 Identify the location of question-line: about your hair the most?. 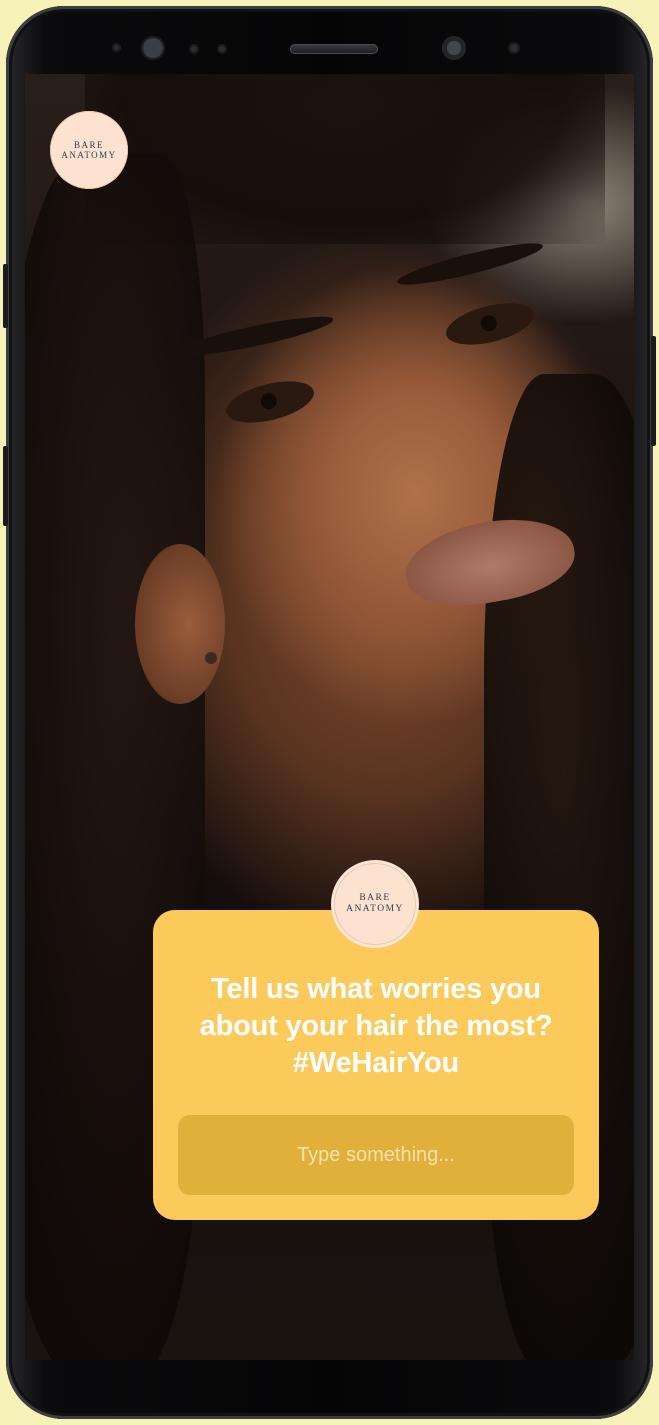
(376, 1026).